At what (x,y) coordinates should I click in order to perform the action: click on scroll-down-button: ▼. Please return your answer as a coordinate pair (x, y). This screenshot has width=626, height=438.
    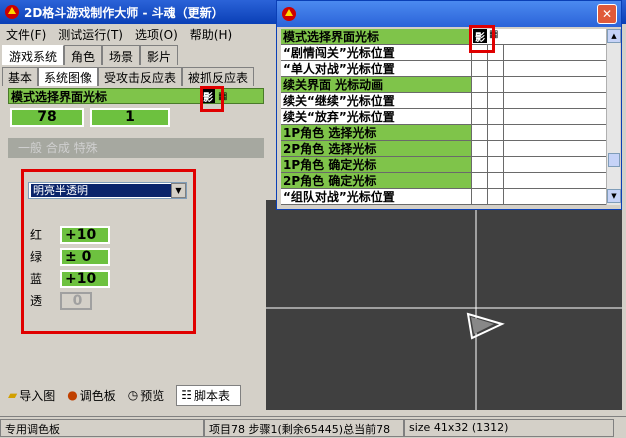
    Looking at the image, I should click on (614, 196).